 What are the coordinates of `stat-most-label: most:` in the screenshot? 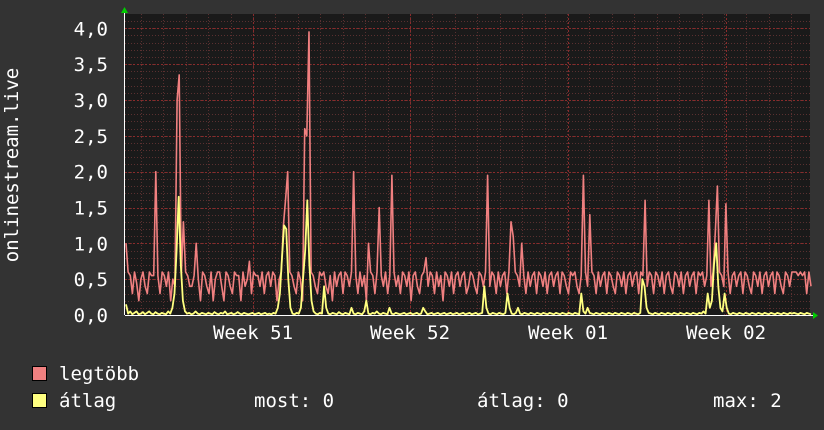 It's located at (283, 401).